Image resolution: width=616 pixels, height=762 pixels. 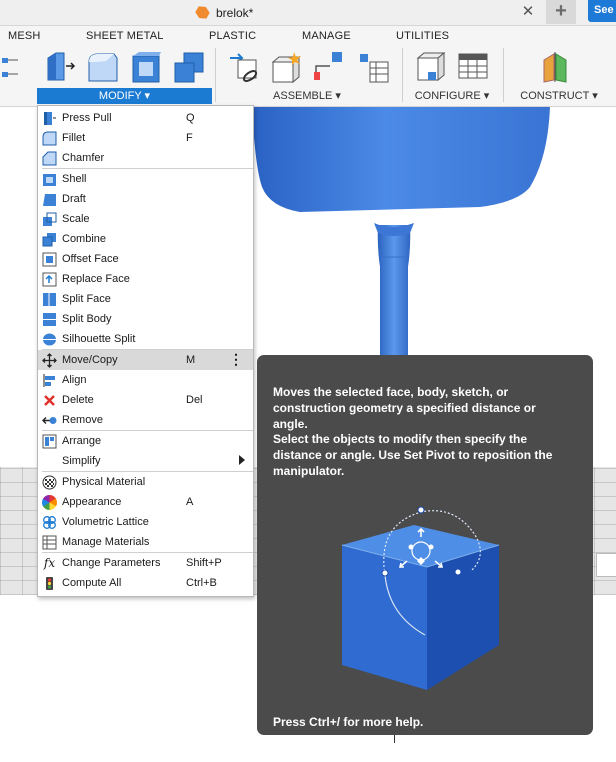 What do you see at coordinates (49, 380) in the screenshot?
I see `align-icon` at bounding box center [49, 380].